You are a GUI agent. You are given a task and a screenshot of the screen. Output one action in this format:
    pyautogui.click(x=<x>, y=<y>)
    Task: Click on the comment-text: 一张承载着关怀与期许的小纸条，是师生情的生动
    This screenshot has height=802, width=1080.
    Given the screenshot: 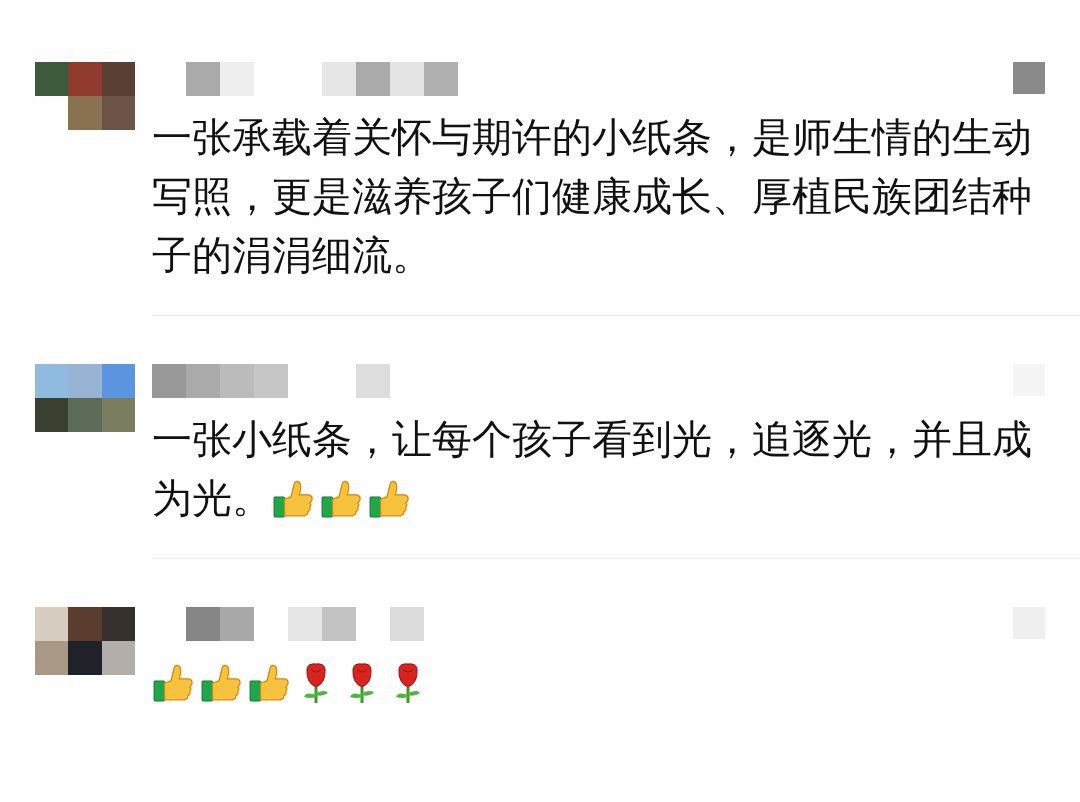 What is the action you would take?
    pyautogui.click(x=592, y=137)
    